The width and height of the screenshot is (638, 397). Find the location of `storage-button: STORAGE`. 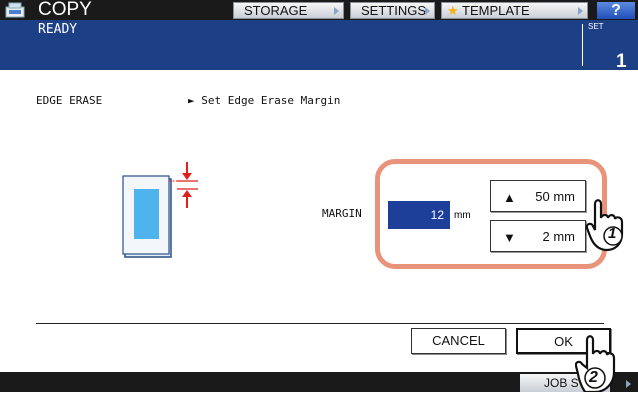

storage-button: STORAGE is located at coordinates (288, 10).